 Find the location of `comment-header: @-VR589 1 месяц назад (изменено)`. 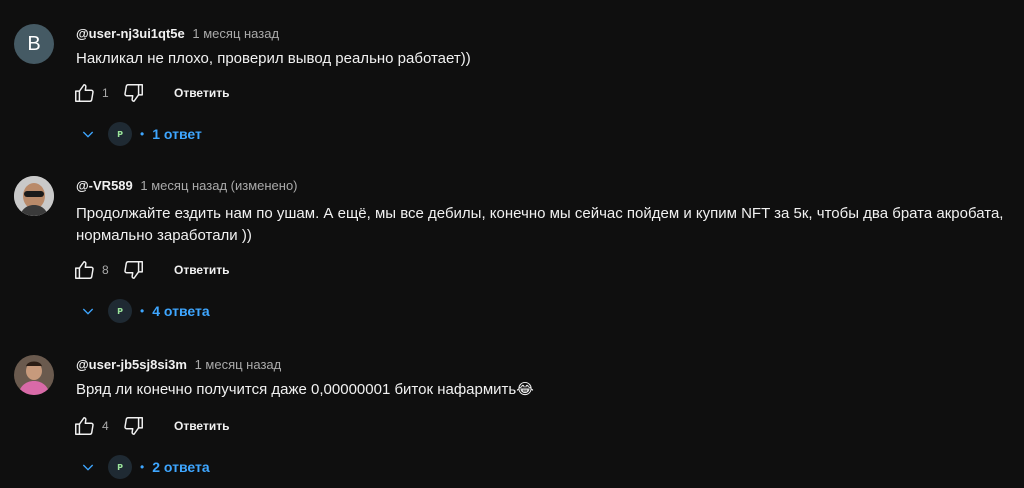

comment-header: @-VR589 1 месяц назад (изменено) is located at coordinates (187, 185).